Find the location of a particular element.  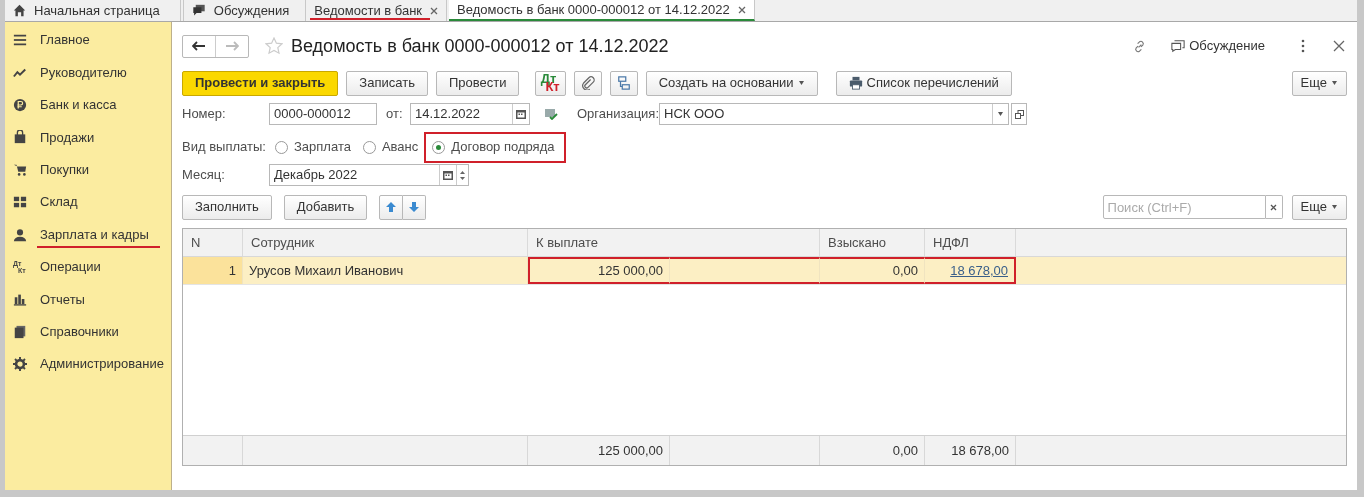

table-row: 1 Урусов Михаил Иванович 125 000,00 0,00 18 678,00 is located at coordinates (764, 271).